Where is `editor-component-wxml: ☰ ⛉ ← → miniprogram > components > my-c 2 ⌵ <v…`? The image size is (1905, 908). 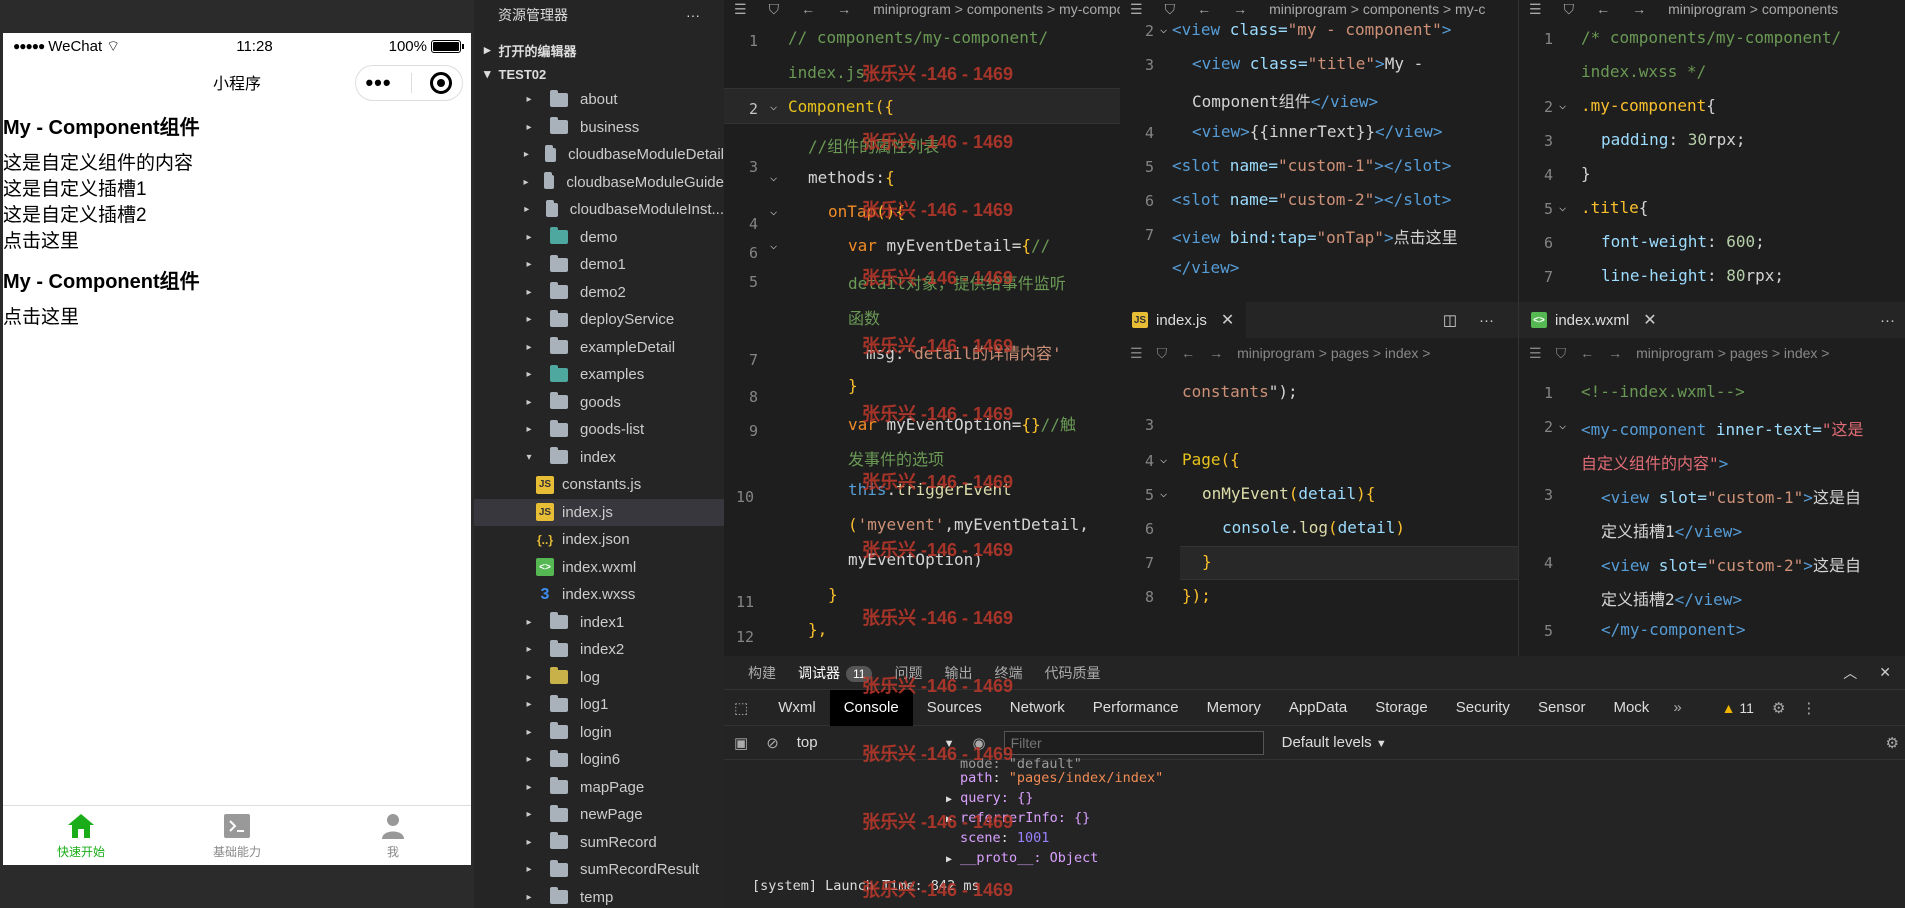
editor-component-wxml: ☰ ⛉ ← → miniprogram > components > my-c 2 ⌵ <v… is located at coordinates (1319, 151).